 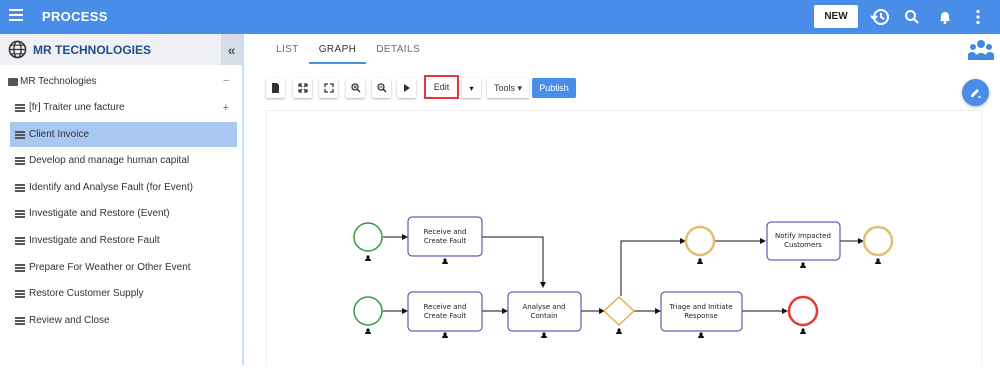 I want to click on arrows-expand-icon, so click(x=302, y=88).